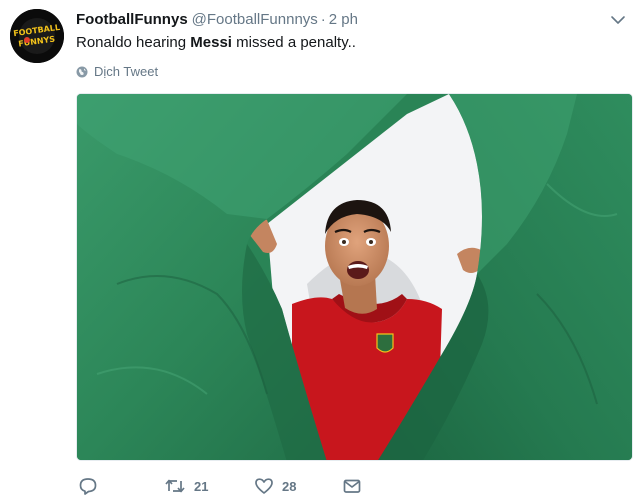  Describe the element at coordinates (293, 42) in the screenshot. I see `tweet-text-end: missed a penalty..` at that location.